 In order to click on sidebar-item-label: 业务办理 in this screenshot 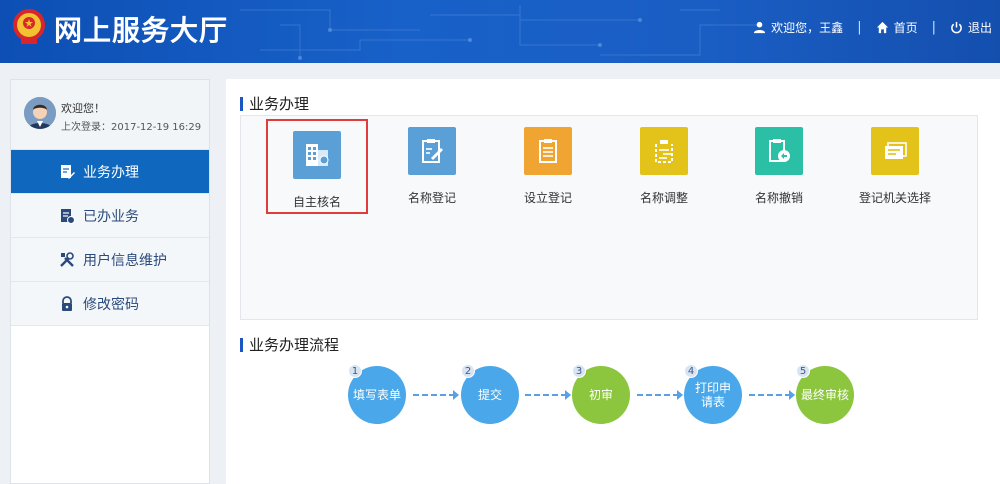, I will do `click(111, 172)`.